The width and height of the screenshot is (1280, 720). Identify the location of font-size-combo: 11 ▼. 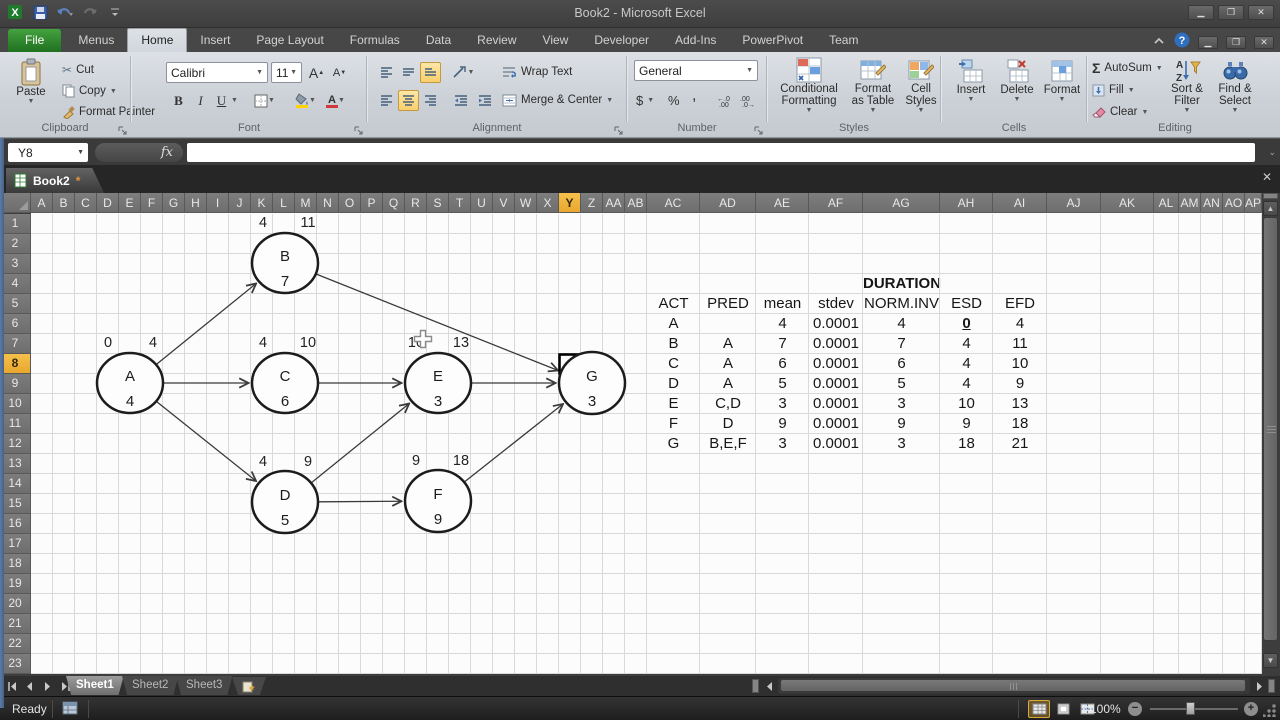
(286, 72).